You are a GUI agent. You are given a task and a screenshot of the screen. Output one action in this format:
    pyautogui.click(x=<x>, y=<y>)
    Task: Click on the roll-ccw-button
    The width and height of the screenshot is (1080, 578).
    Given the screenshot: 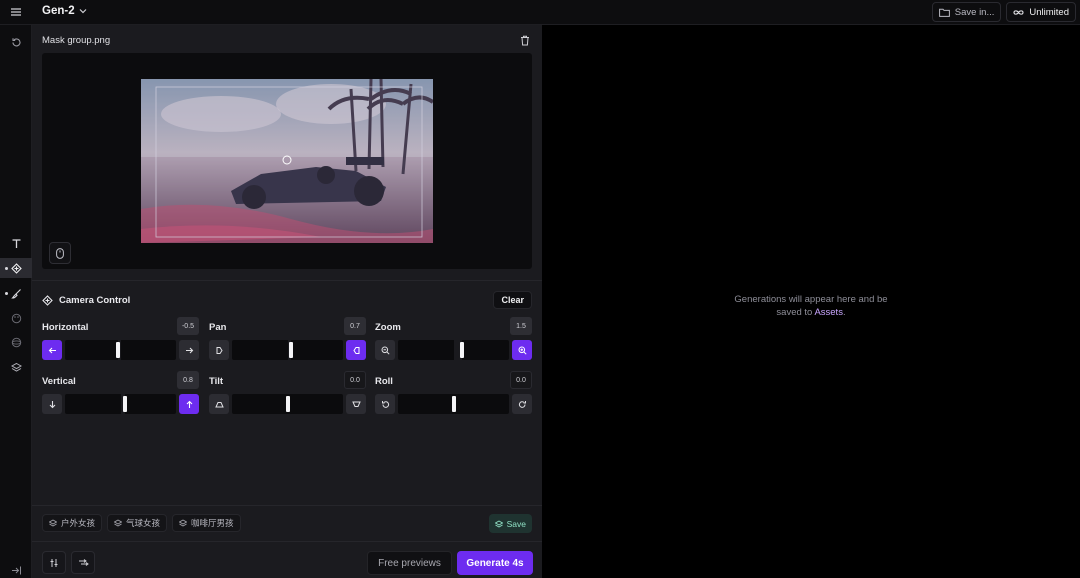 What is the action you would take?
    pyautogui.click(x=385, y=404)
    